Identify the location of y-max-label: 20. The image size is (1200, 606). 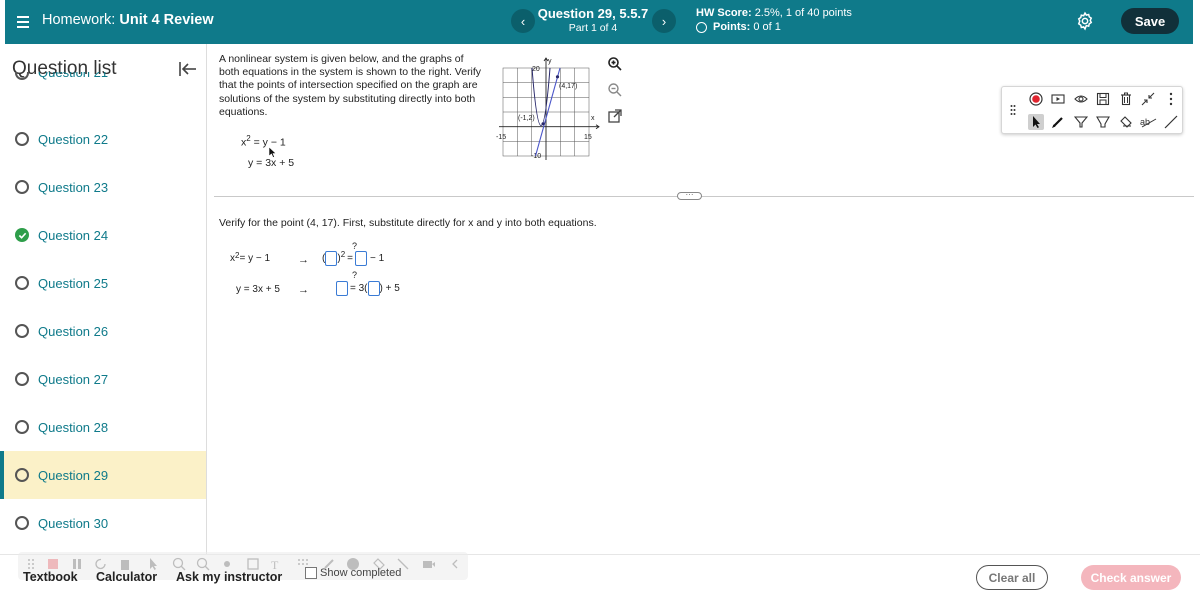
(536, 69).